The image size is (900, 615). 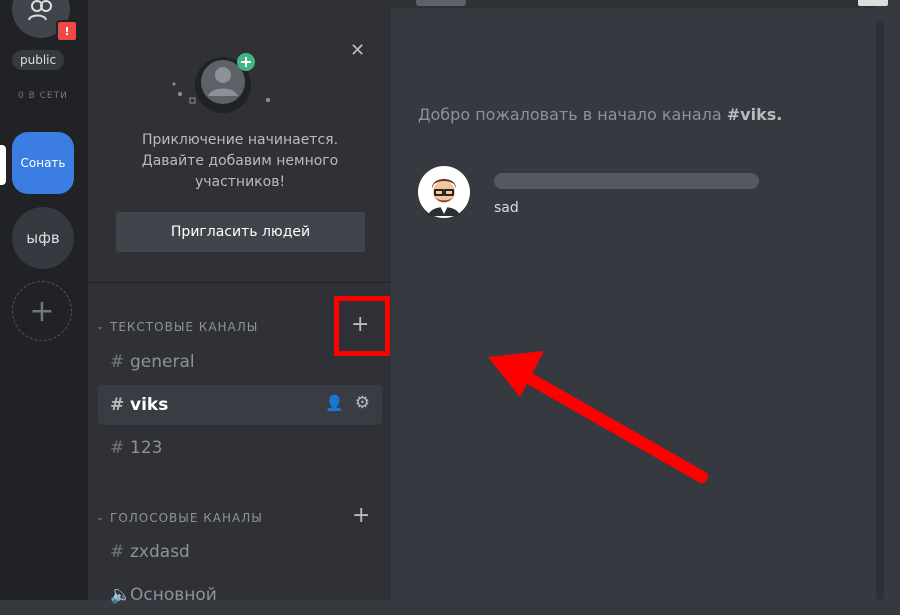 What do you see at coordinates (240, 405) in the screenshot?
I see `channel-viks: # viks 👤 ⚙` at bounding box center [240, 405].